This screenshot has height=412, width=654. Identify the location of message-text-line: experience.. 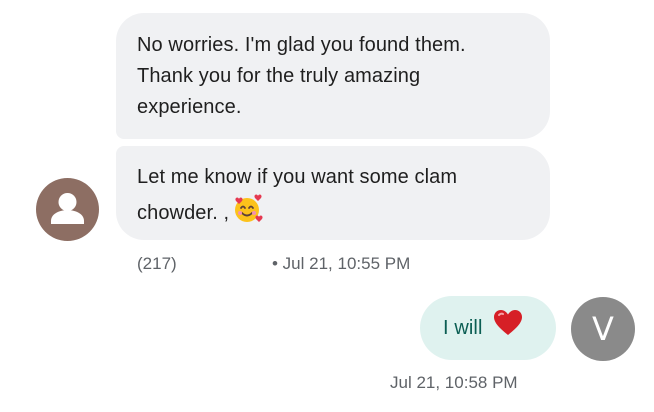
(189, 107).